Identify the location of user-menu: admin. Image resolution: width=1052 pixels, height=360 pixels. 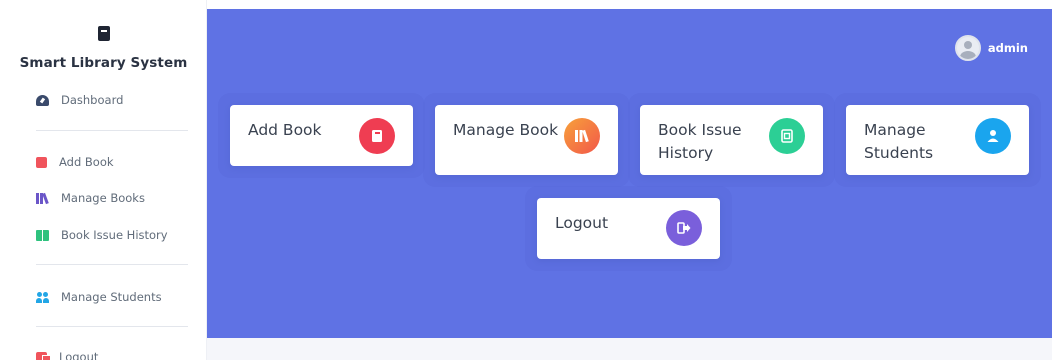
(991, 48).